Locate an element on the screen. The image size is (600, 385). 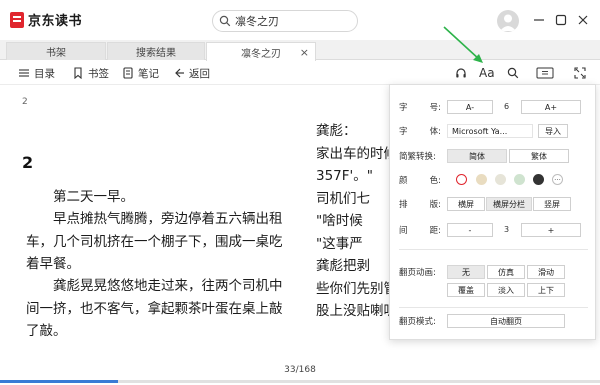
close-window-button is located at coordinates (583, 20).